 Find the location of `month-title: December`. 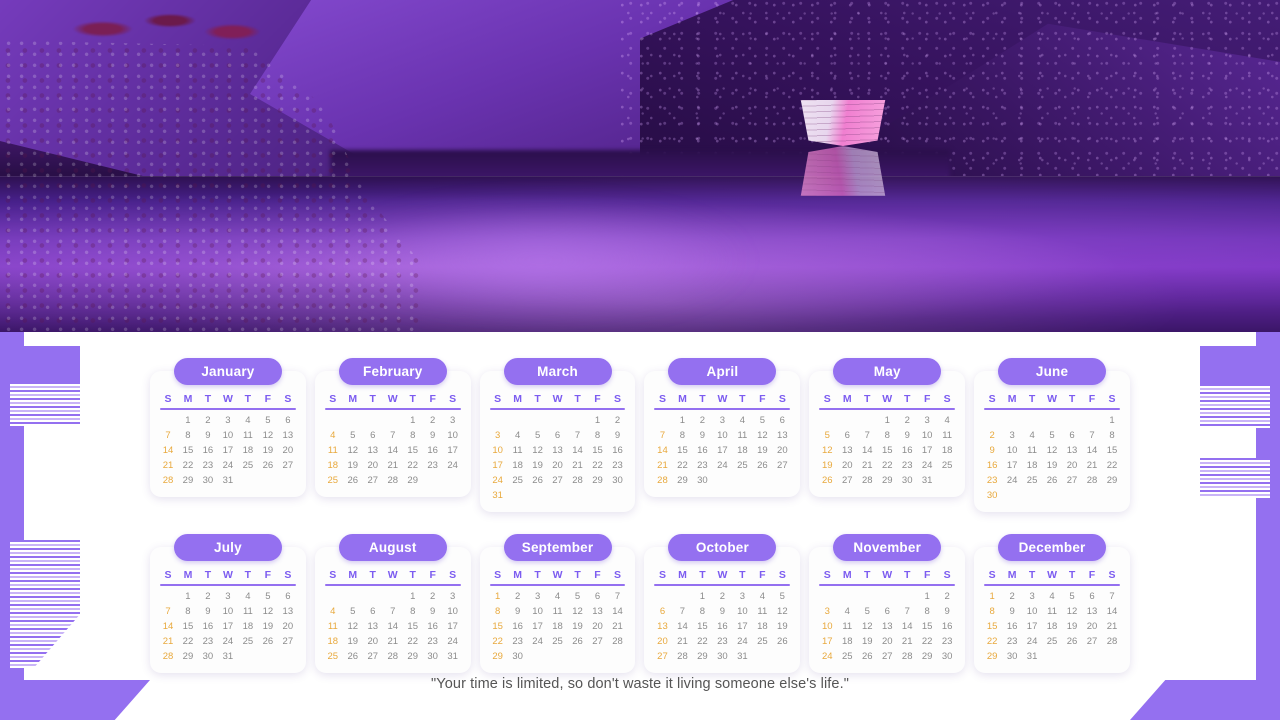

month-title: December is located at coordinates (1052, 547).